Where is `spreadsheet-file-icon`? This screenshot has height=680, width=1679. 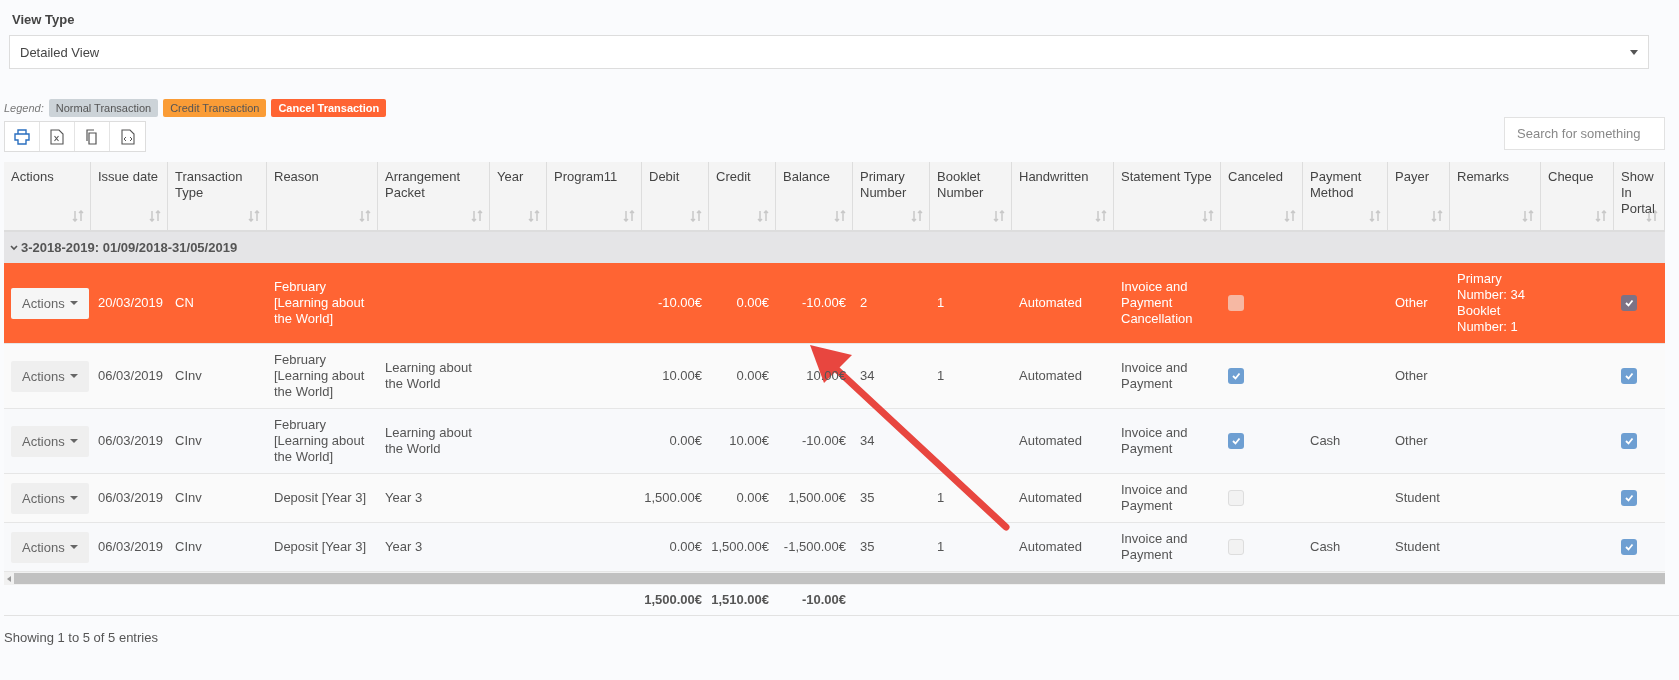
spreadsheet-file-icon is located at coordinates (57, 136).